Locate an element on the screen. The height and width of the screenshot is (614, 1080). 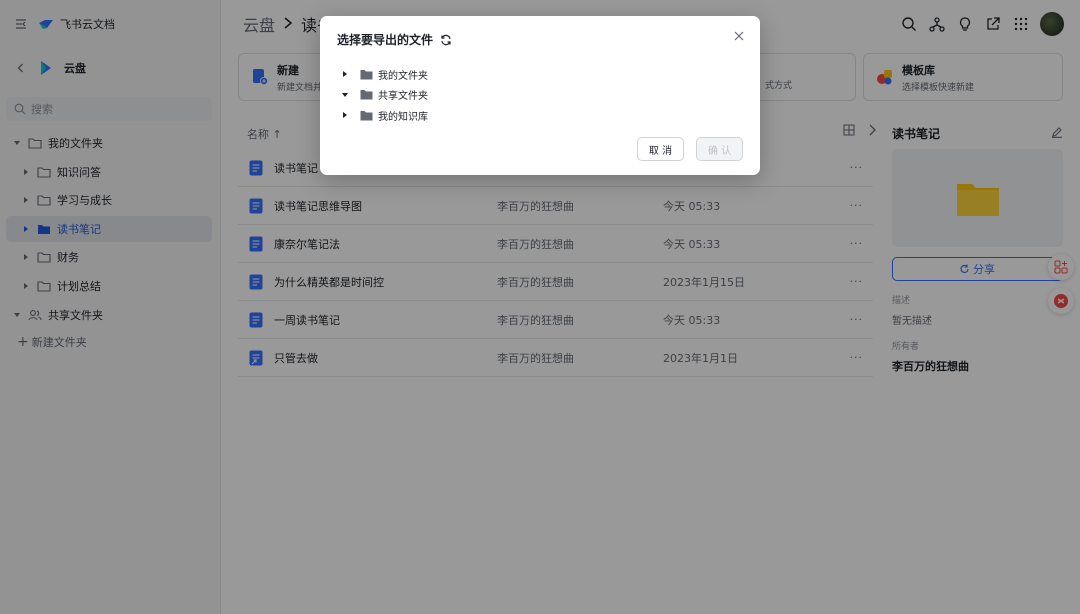
close-icon is located at coordinates (739, 36).